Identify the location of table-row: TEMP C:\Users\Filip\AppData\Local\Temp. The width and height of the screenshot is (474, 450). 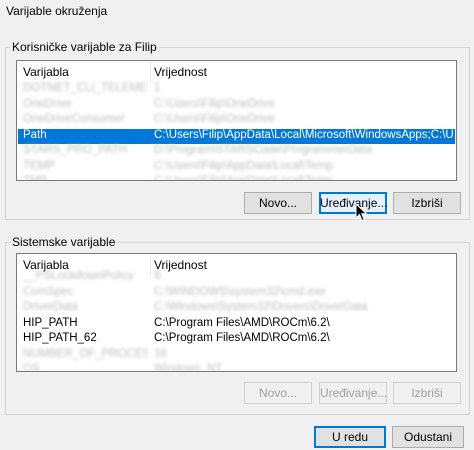
(236, 167).